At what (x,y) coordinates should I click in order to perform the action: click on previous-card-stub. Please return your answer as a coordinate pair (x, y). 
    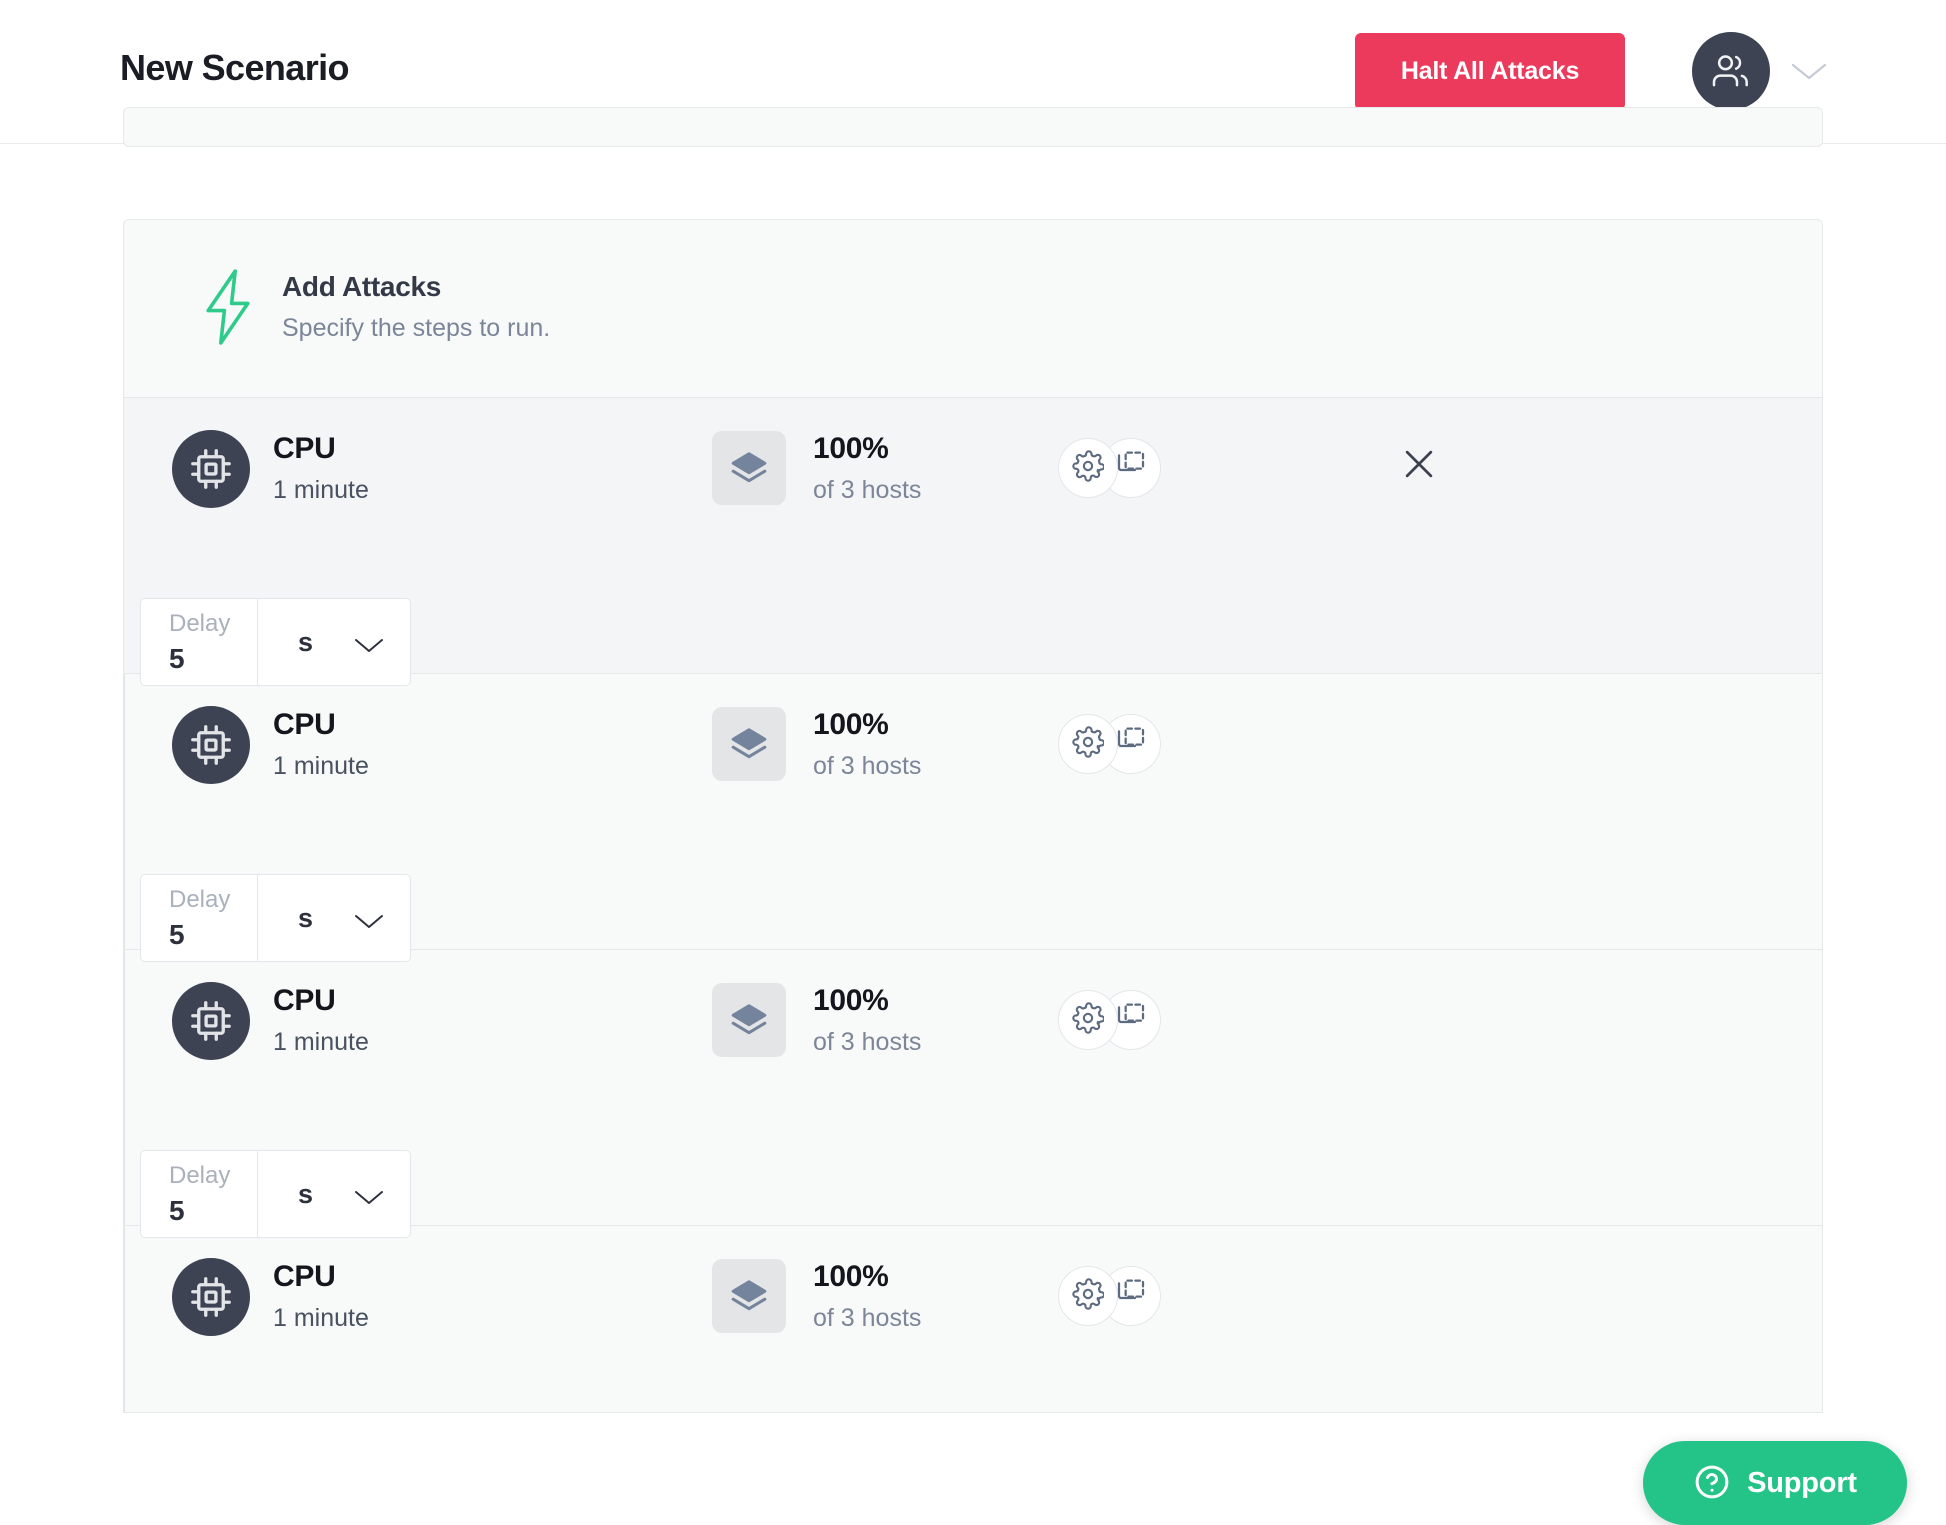
    Looking at the image, I should click on (973, 127).